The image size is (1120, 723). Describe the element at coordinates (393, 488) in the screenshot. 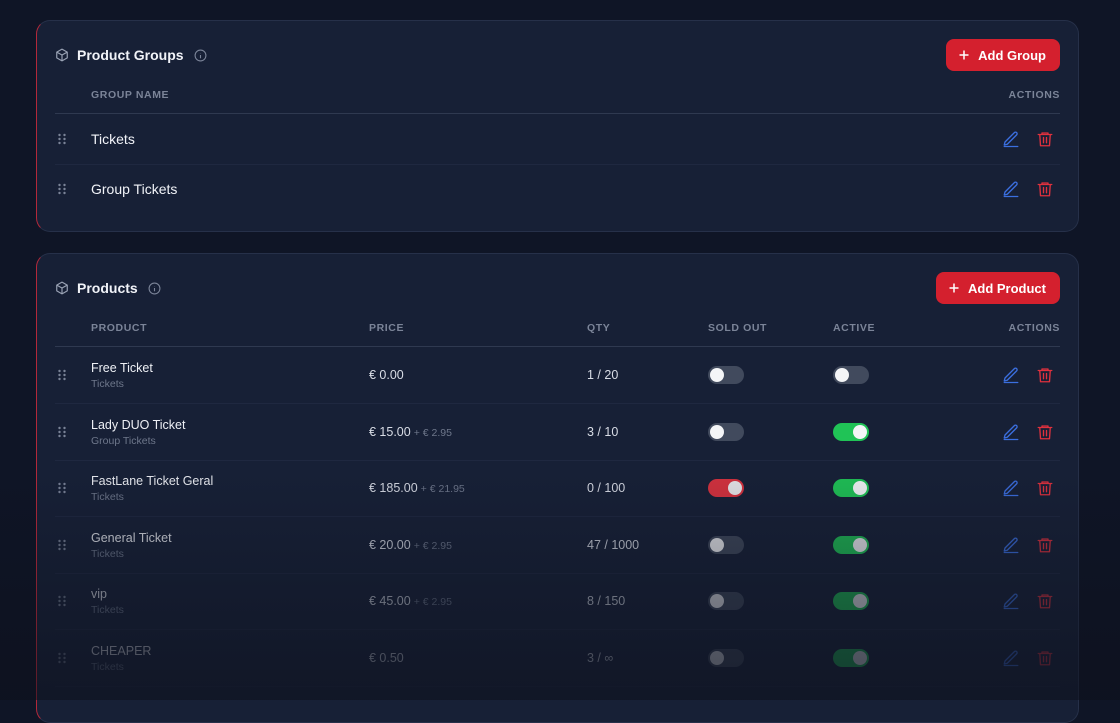

I see `product-price: € 185.00` at that location.